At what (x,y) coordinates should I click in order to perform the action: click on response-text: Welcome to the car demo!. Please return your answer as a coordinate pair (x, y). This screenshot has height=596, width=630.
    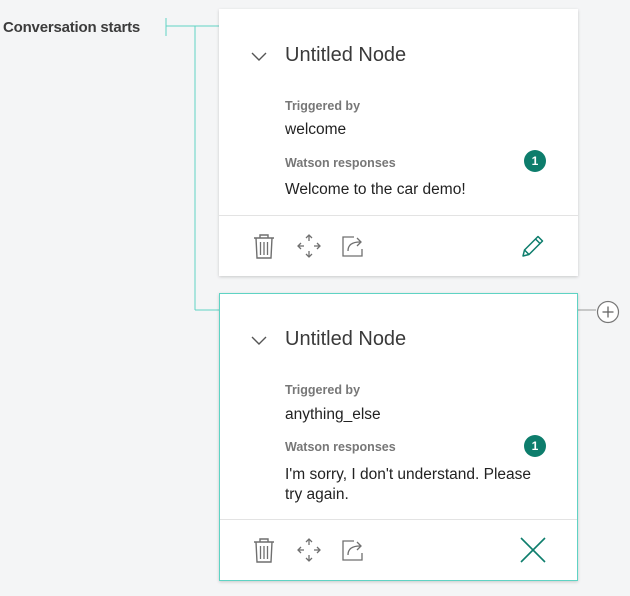
    Looking at the image, I should click on (375, 189).